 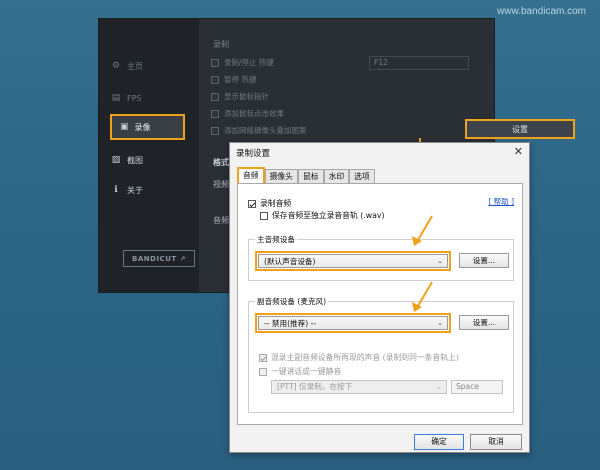 I want to click on ptt-mode-select-wrap: [PTT] 仅录制，在按下 ⌄, so click(x=359, y=387).